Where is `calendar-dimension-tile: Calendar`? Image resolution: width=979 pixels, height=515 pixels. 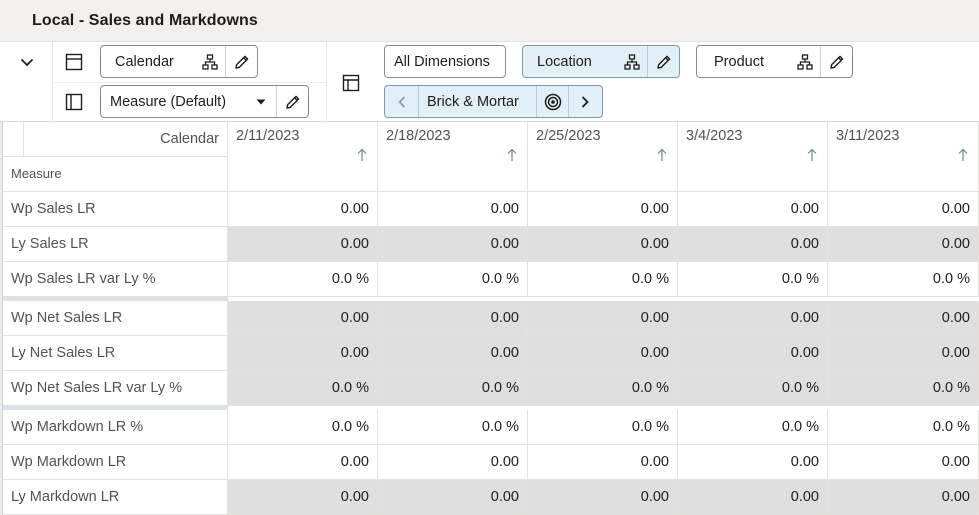
calendar-dimension-tile: Calendar is located at coordinates (179, 61).